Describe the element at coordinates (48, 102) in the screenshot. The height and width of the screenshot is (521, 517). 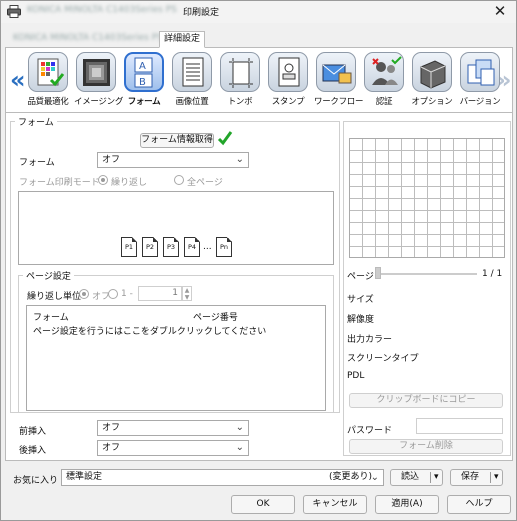
I see `category-label: 品質最適化` at that location.